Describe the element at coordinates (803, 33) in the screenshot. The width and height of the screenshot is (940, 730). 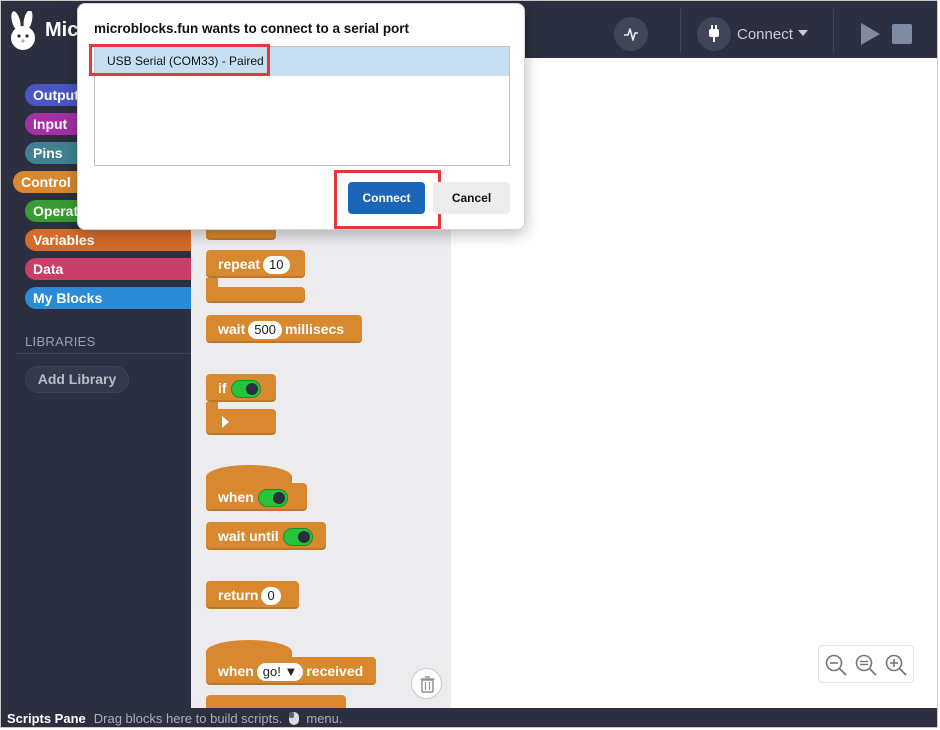
I see `chevron-down-icon` at that location.